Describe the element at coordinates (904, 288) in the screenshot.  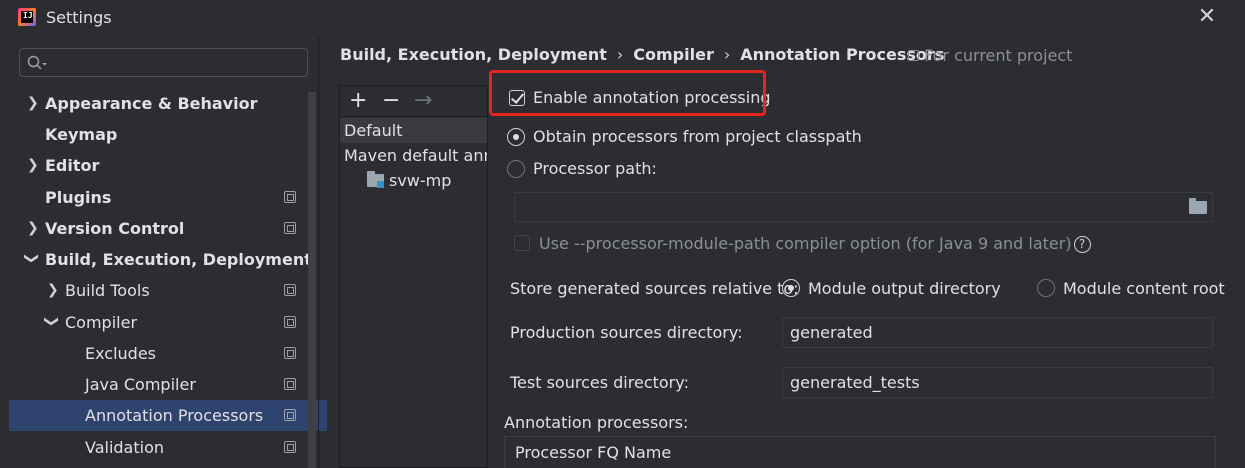
I see `module-output-directory-label: Module output directory` at that location.